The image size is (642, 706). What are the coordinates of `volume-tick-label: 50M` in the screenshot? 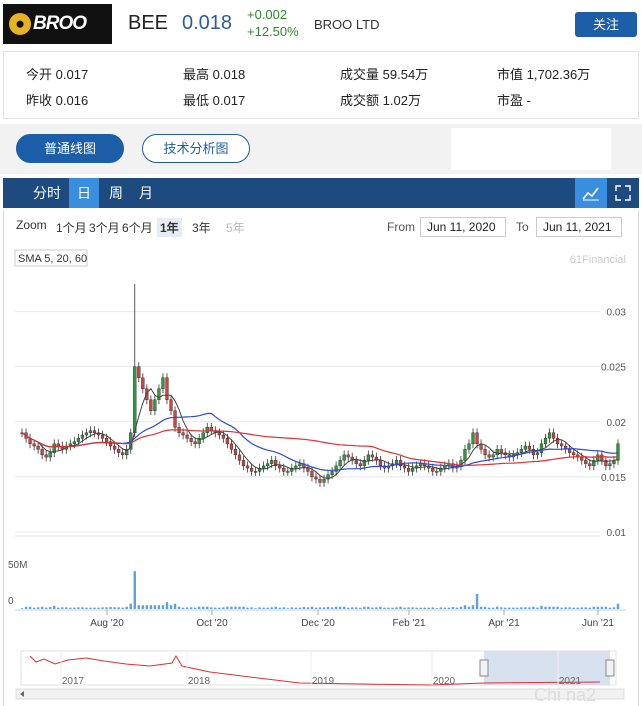 It's located at (17, 565).